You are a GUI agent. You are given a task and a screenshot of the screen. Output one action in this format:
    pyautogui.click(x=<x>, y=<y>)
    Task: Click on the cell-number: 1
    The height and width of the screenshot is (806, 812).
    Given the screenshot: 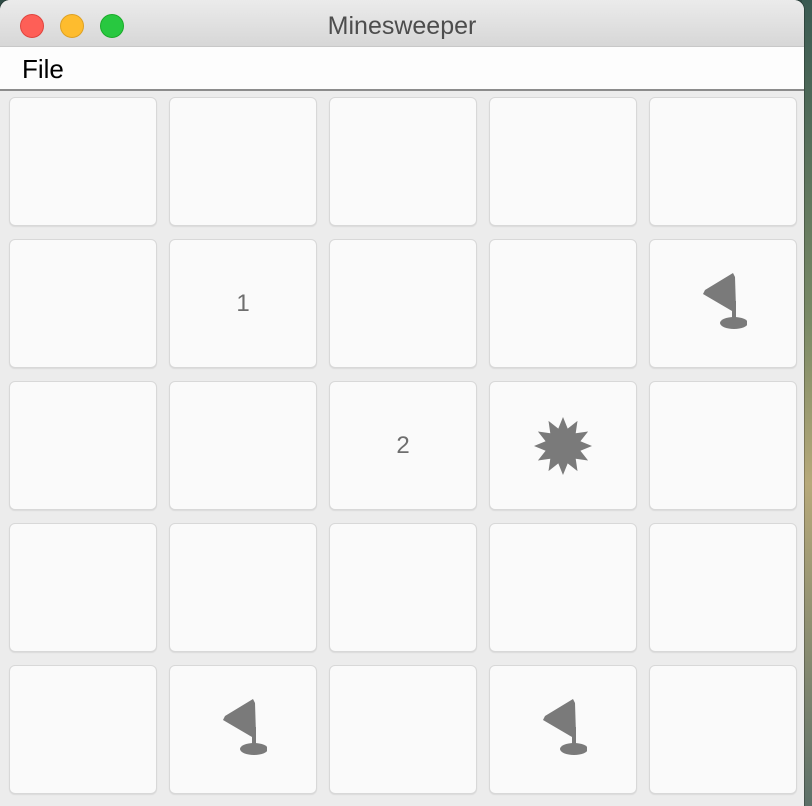 What is the action you would take?
    pyautogui.click(x=243, y=303)
    